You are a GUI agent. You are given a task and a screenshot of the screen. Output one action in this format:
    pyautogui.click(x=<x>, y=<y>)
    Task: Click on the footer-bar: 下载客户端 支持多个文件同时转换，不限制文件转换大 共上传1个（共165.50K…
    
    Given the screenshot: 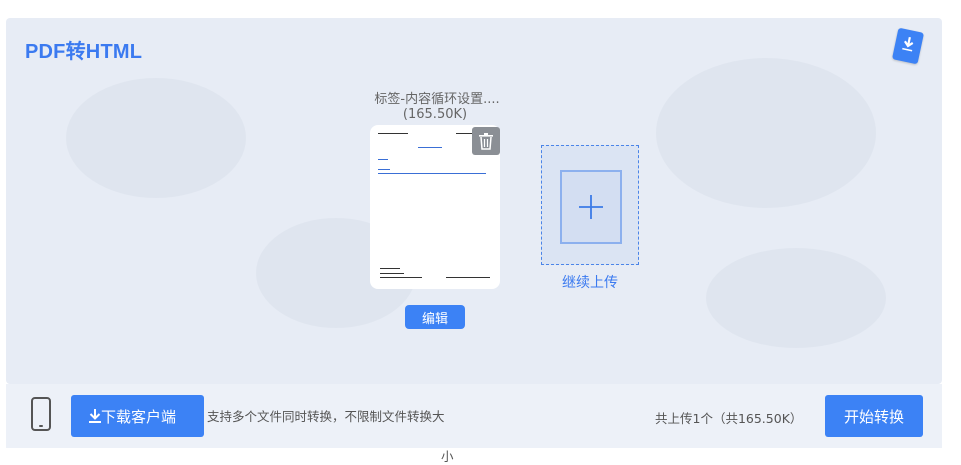 What is the action you would take?
    pyautogui.click(x=474, y=416)
    